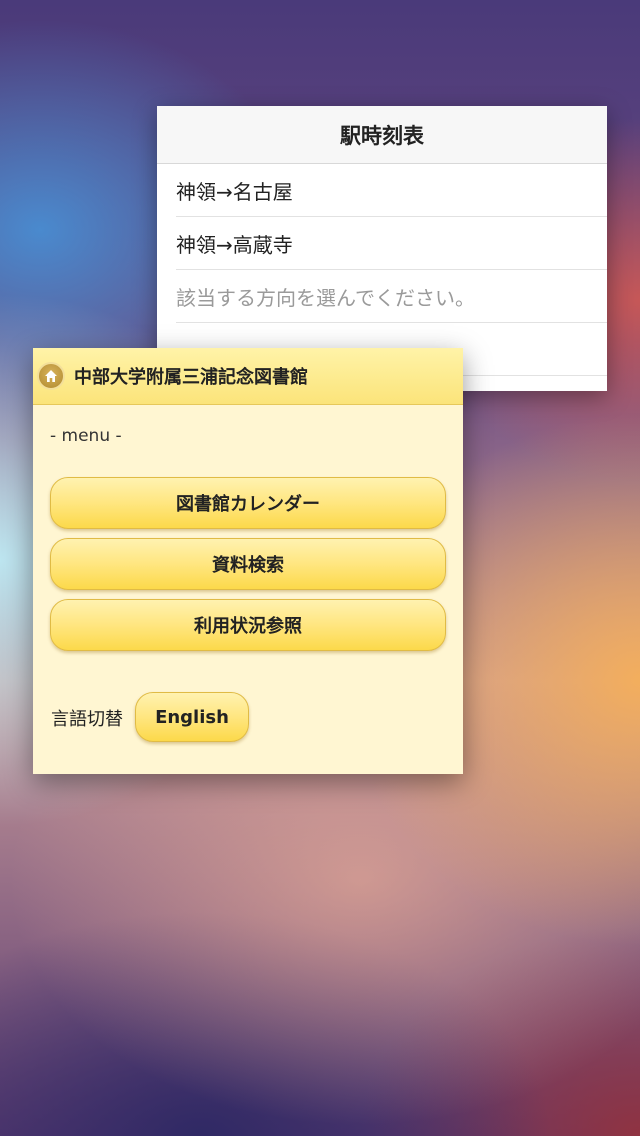  What do you see at coordinates (248, 625) in the screenshot?
I see `usage-status-button: 利用状況参照` at bounding box center [248, 625].